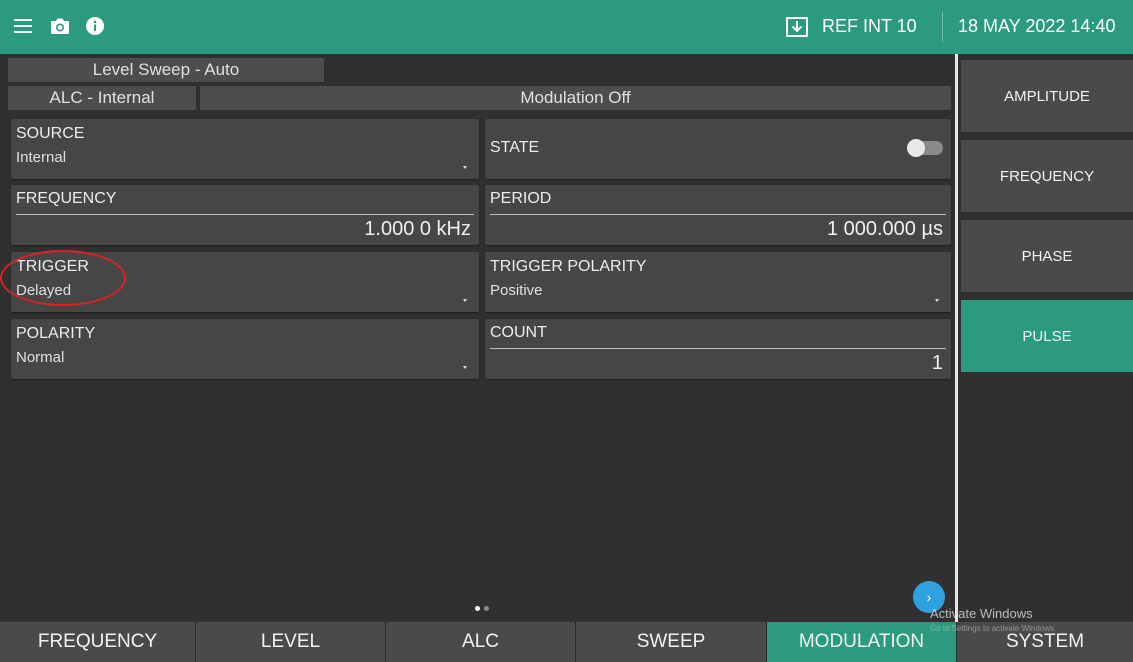  What do you see at coordinates (568, 266) in the screenshot?
I see `trigger-polarity-label: TRIGGER POLARITY` at bounding box center [568, 266].